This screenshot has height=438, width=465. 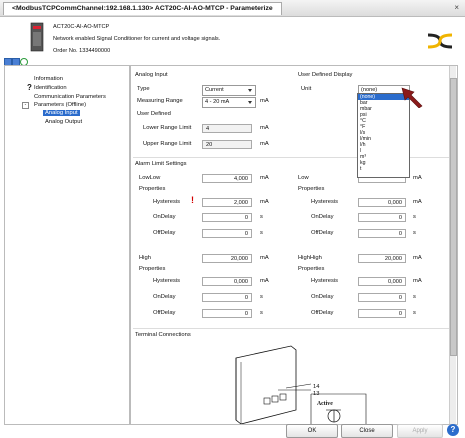 I want to click on highhigh-hysteresis-unit: mA, so click(x=417, y=281).